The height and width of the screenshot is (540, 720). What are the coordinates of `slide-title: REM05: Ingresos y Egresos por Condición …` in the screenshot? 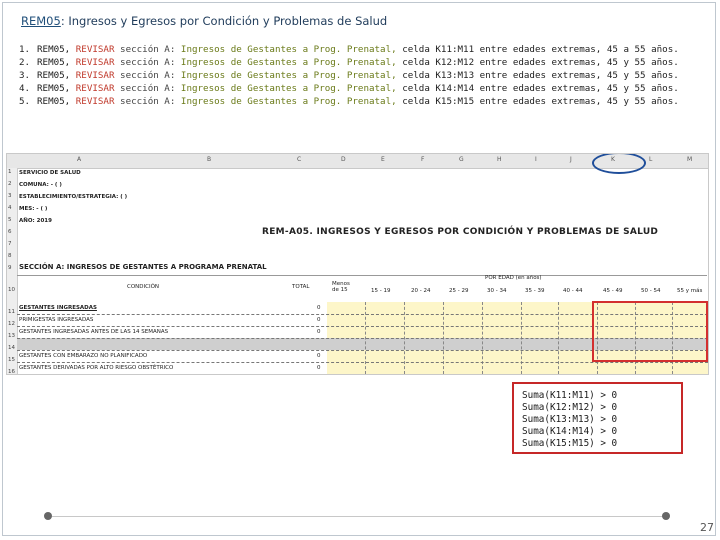 It's located at (204, 21).